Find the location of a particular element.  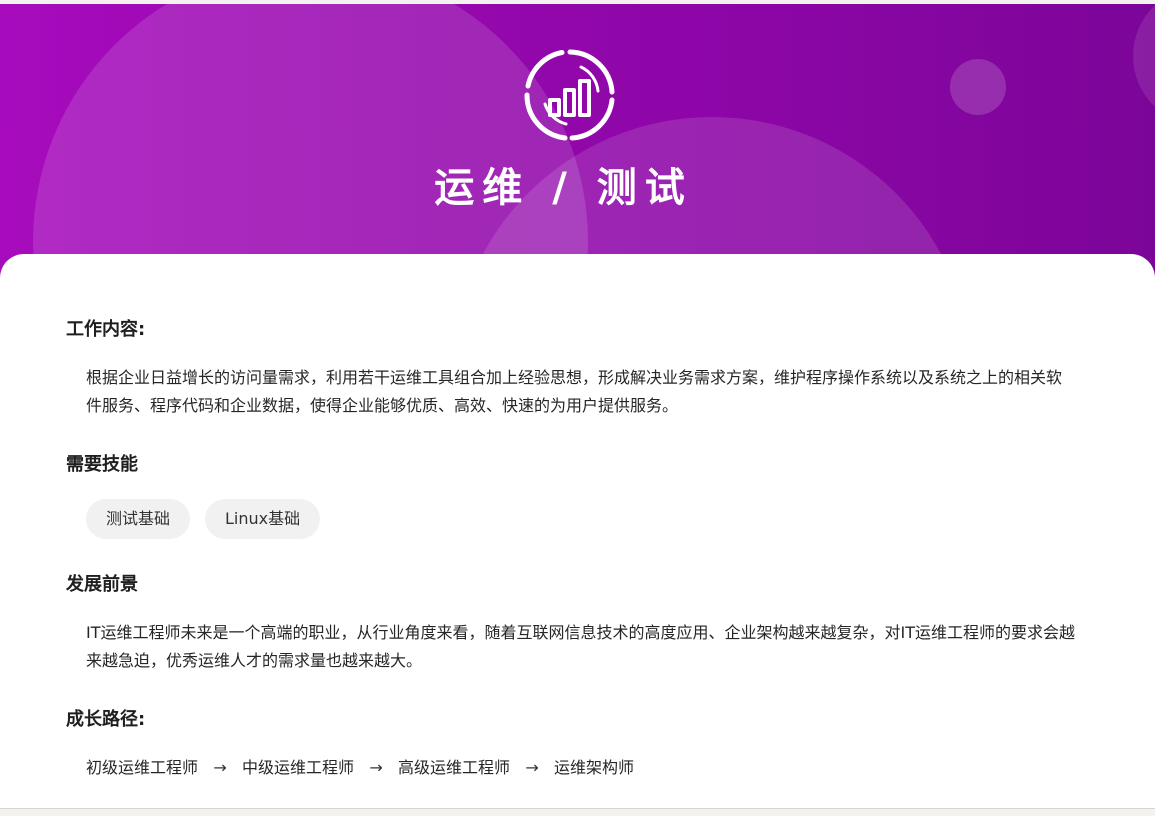

skills-list: 测试基础 Linux基础 is located at coordinates (203, 519).